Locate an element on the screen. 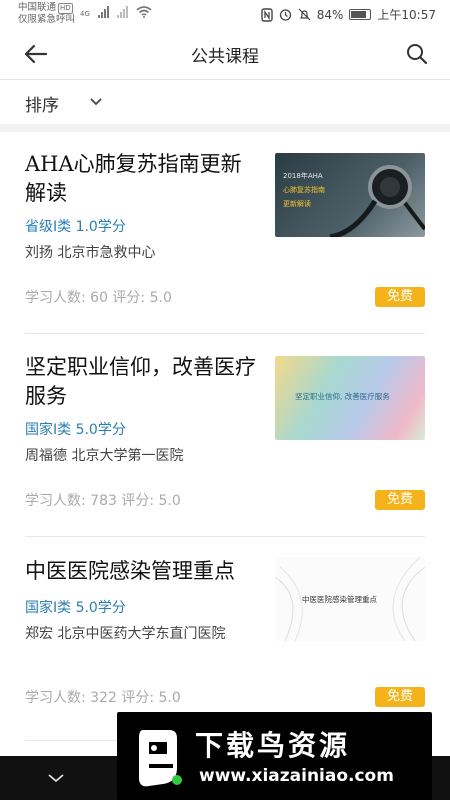  stethoscope-image is located at coordinates (377, 201).